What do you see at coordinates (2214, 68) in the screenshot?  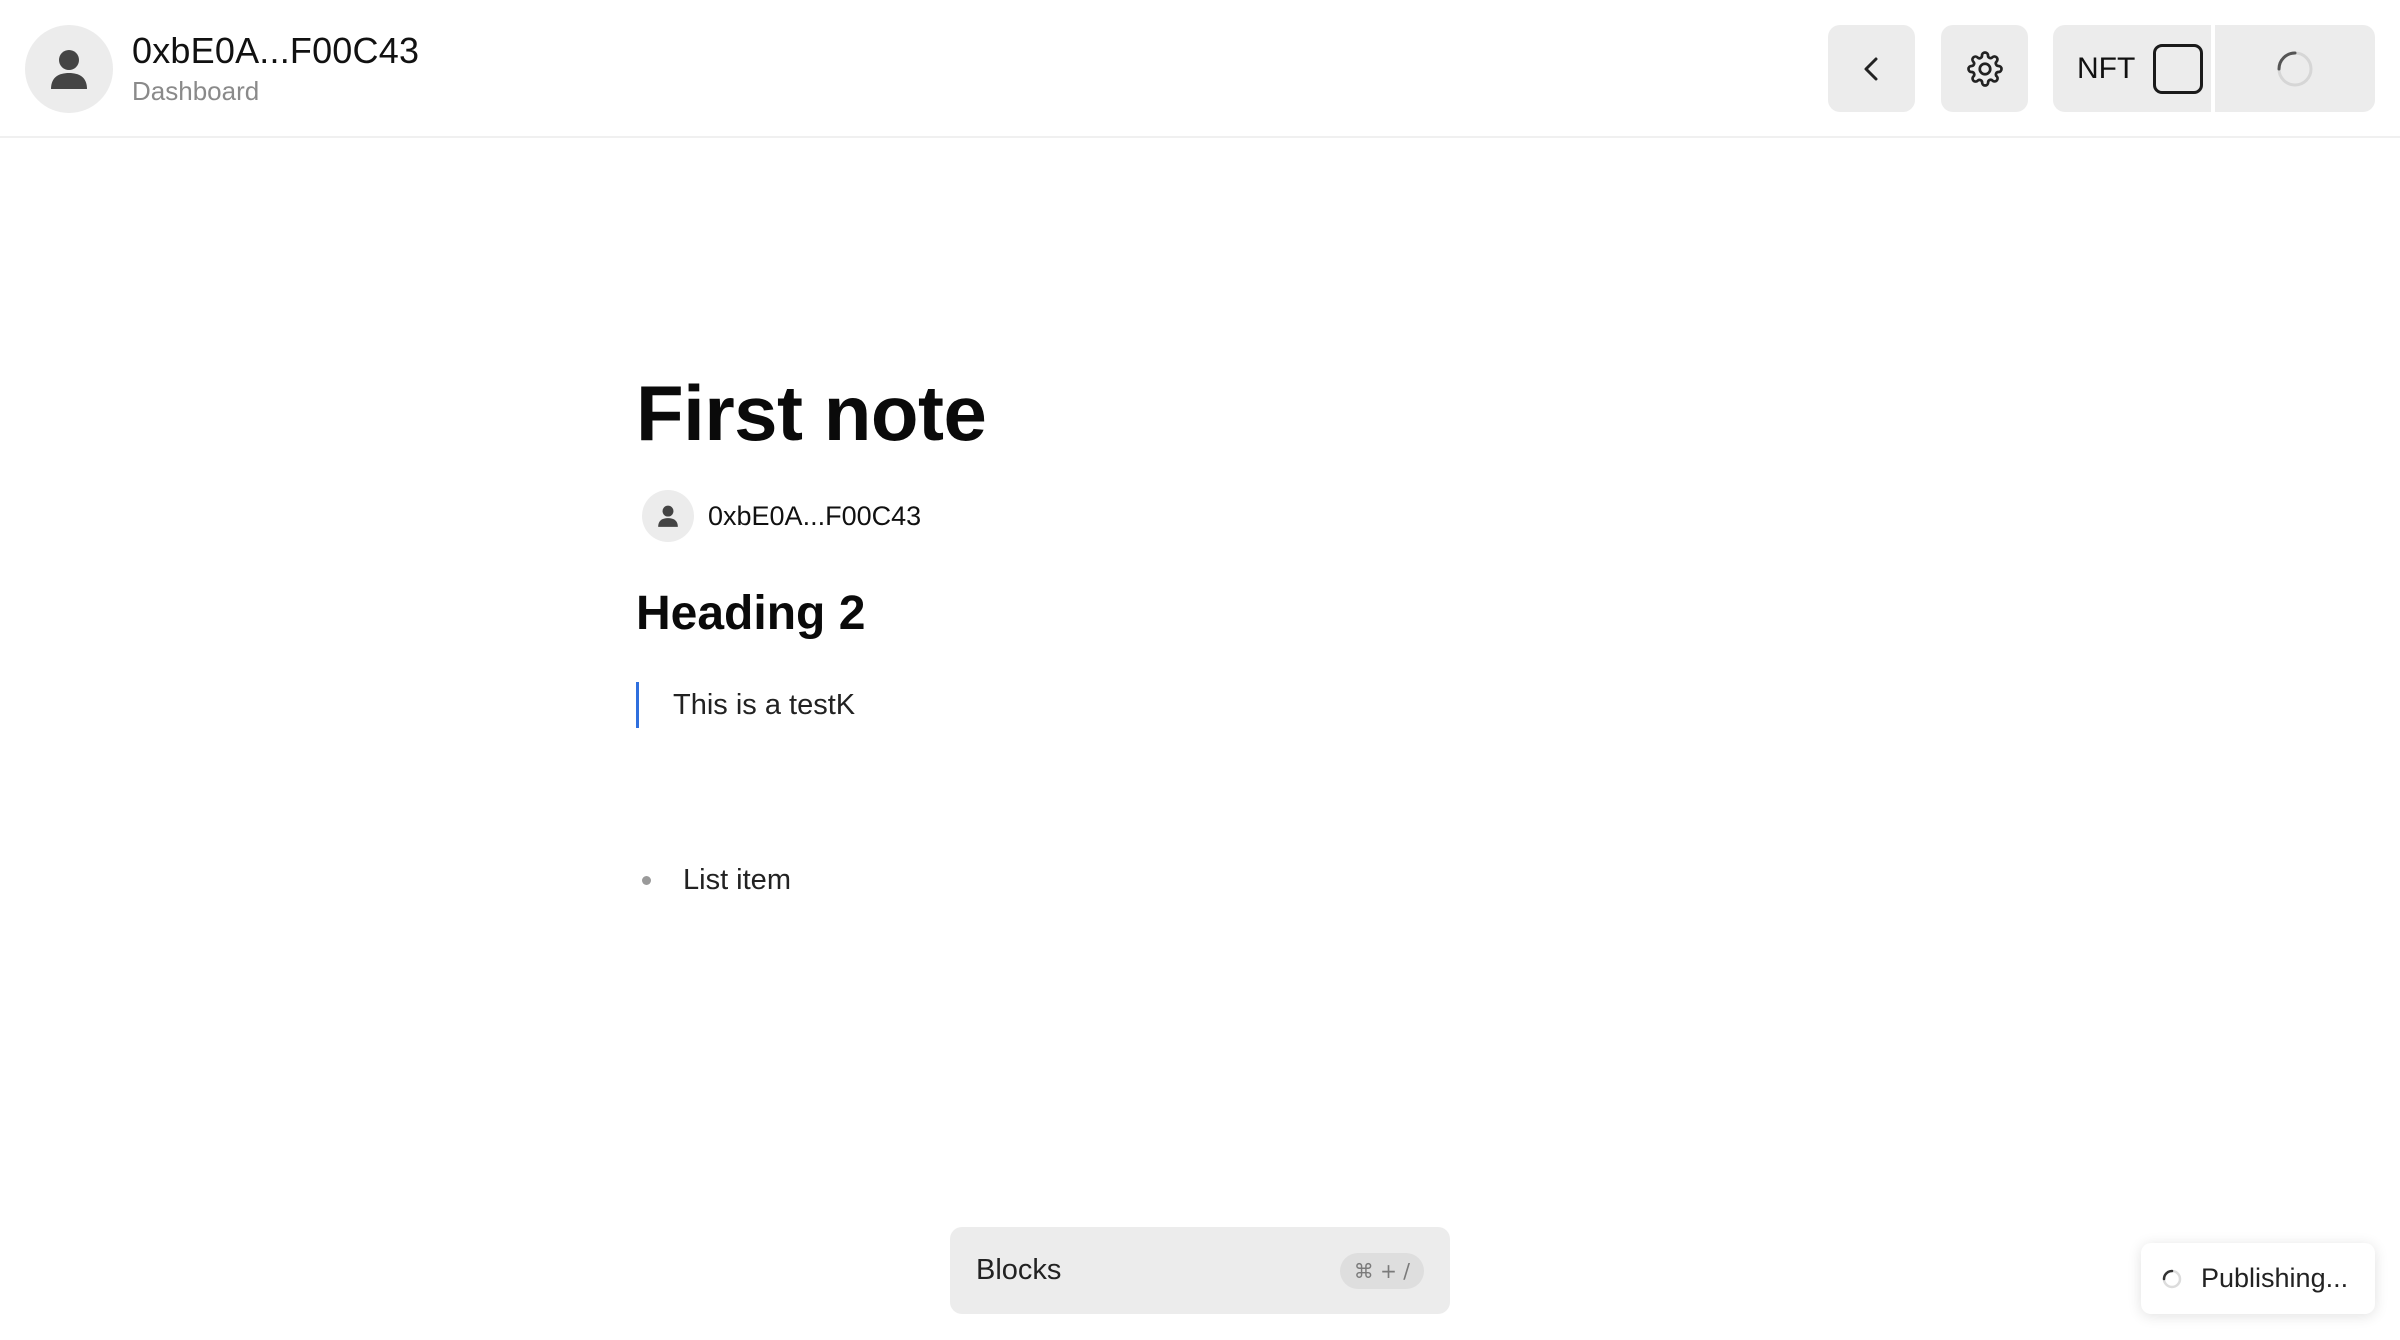 I see `nft-publish-group: NFT` at bounding box center [2214, 68].